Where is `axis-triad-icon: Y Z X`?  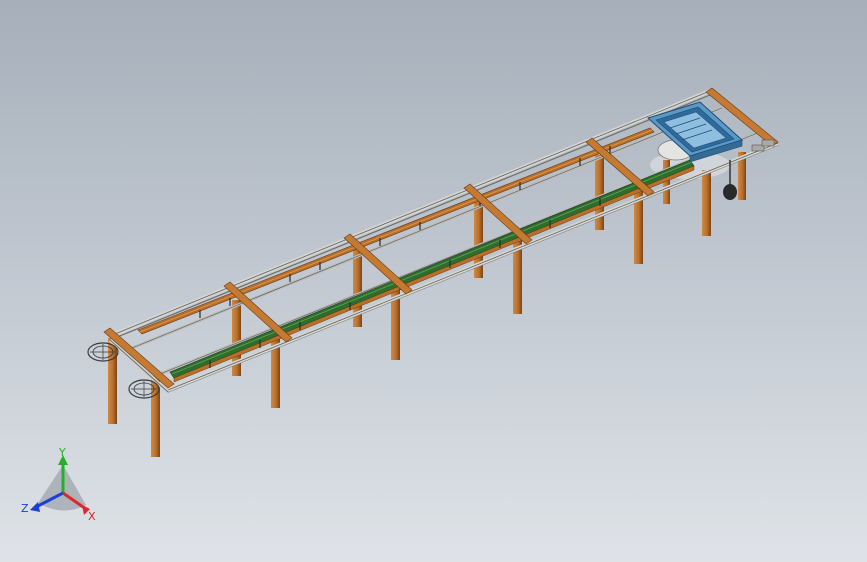
axis-triad-icon: Y Z X is located at coordinates (63, 490).